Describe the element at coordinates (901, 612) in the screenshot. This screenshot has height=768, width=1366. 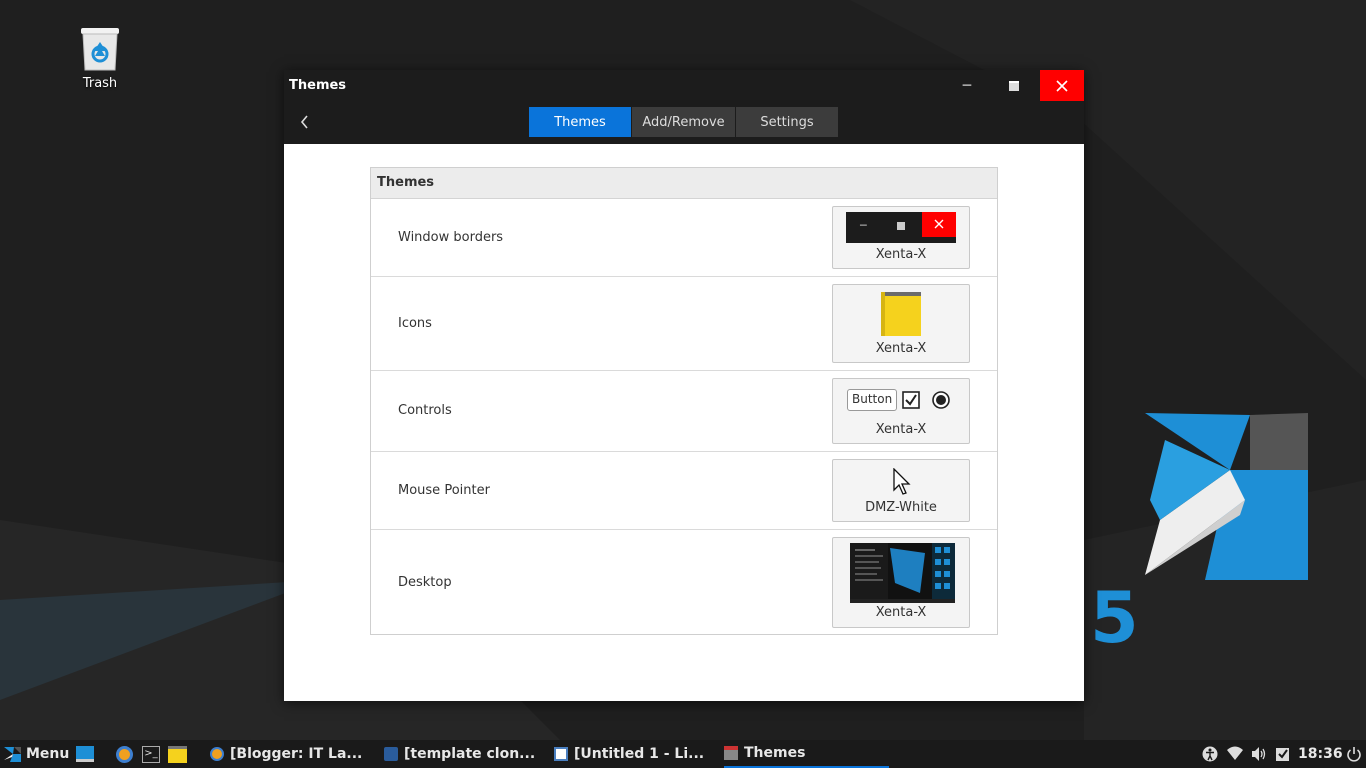
I see `desktop-value: Xenta-X` at that location.